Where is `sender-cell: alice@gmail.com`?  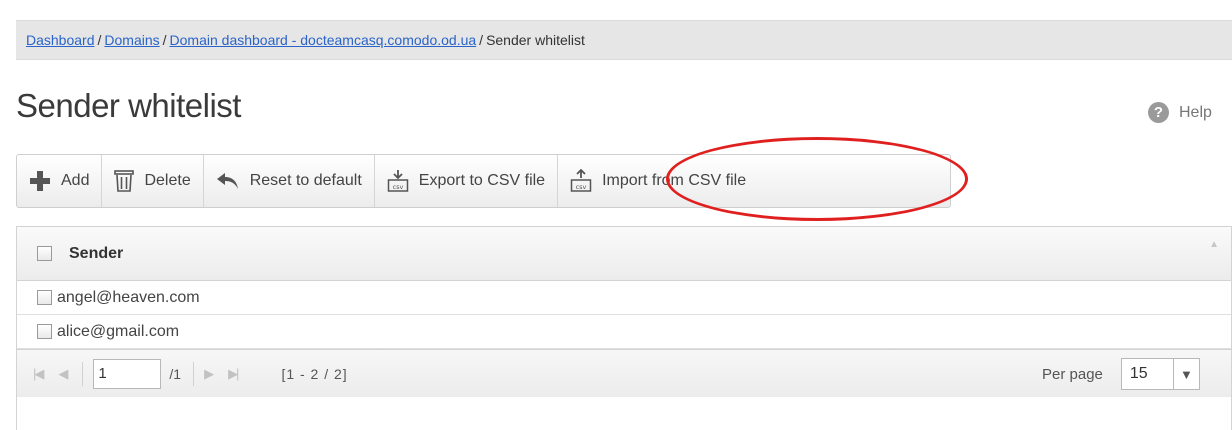
sender-cell: alice@gmail.com is located at coordinates (118, 331).